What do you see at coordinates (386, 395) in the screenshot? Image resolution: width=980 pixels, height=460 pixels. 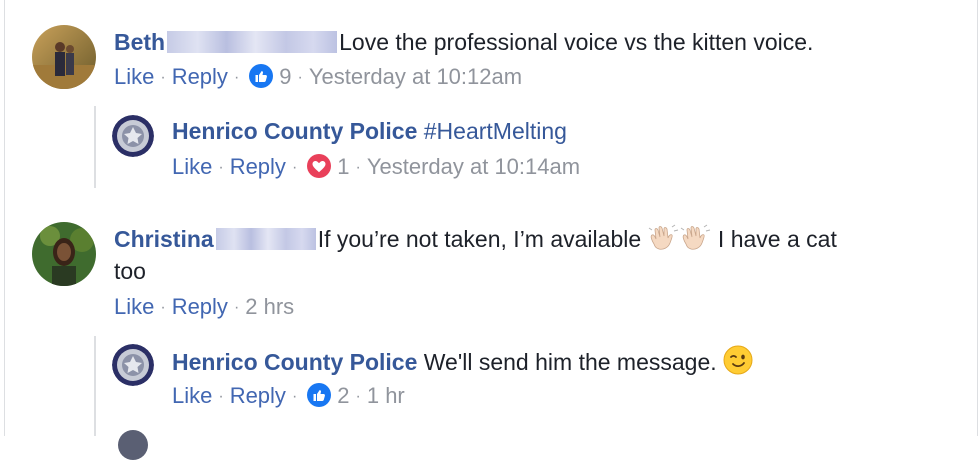 I see `reply-timestamp: 1 hr` at bounding box center [386, 395].